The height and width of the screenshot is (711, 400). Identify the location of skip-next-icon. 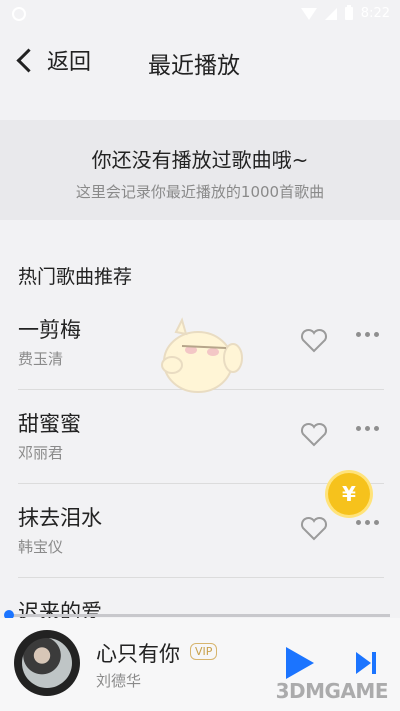
(366, 663).